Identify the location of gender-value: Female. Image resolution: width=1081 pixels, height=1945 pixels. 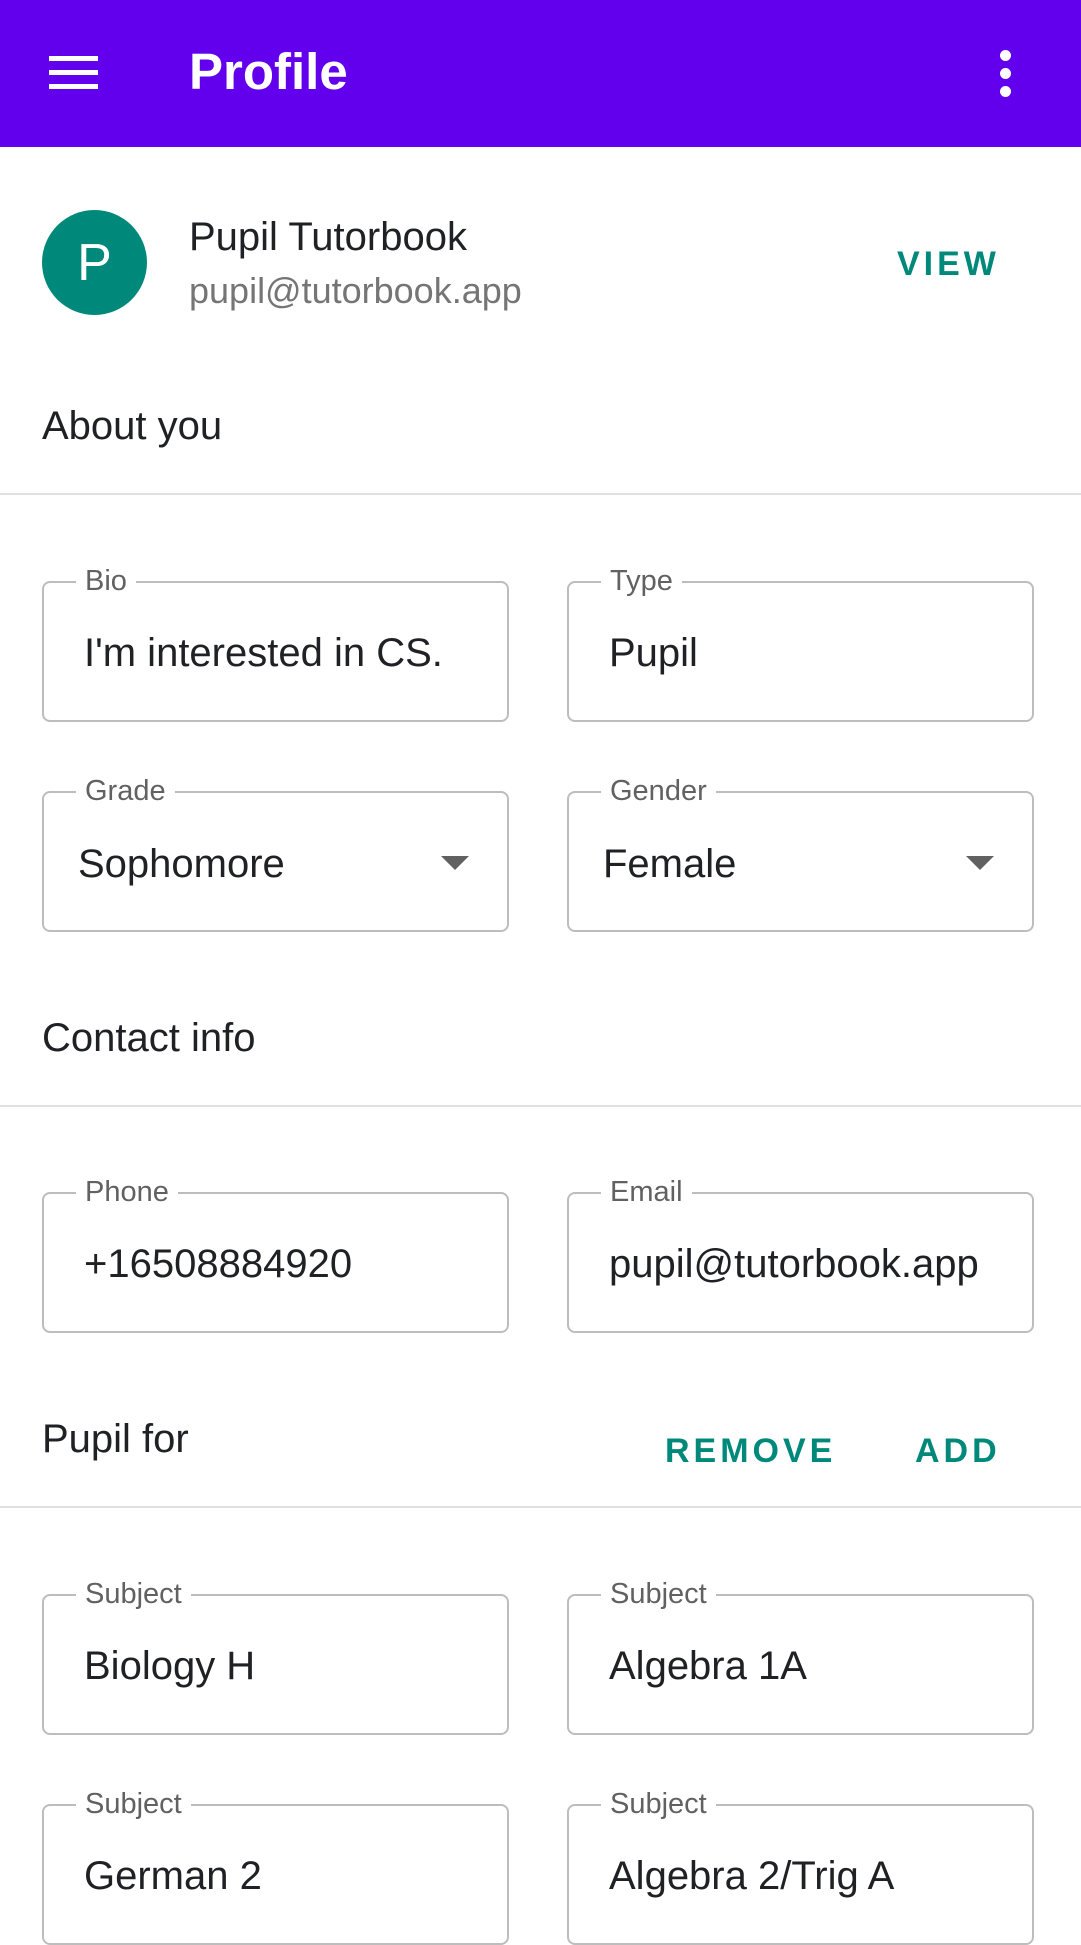
(670, 864).